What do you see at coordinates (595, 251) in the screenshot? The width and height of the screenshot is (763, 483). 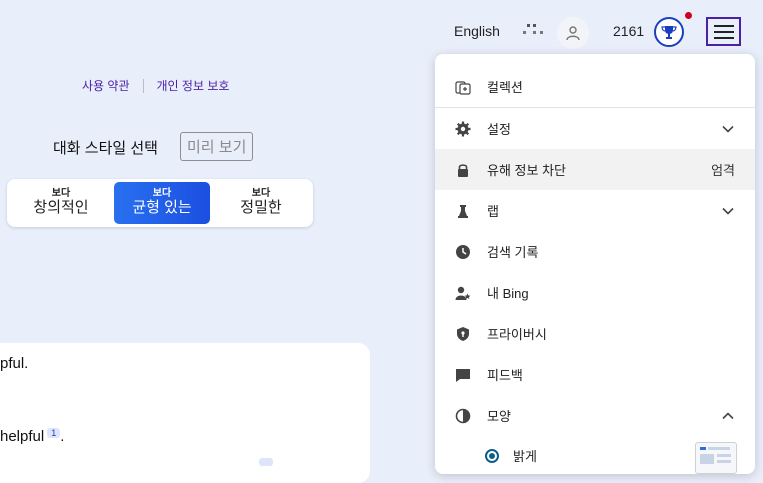 I see `menu-item-history: 검색 기록` at bounding box center [595, 251].